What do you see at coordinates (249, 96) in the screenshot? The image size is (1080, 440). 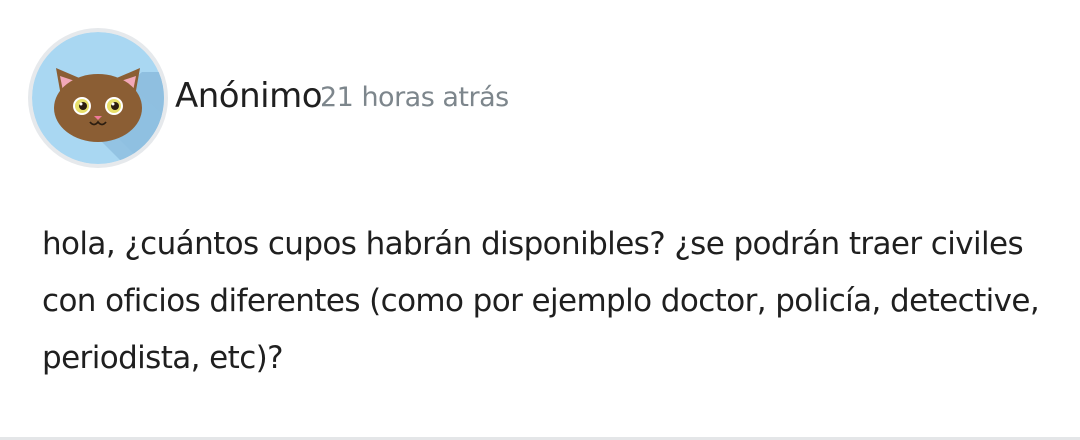 I see `author-name: Anónimo` at bounding box center [249, 96].